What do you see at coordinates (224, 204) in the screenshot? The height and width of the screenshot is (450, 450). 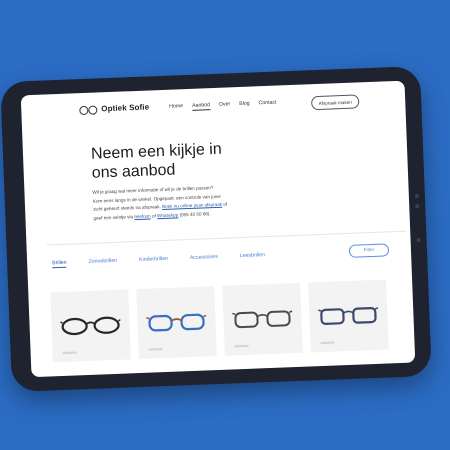 I see `intro-line-3-end: of` at bounding box center [224, 204].